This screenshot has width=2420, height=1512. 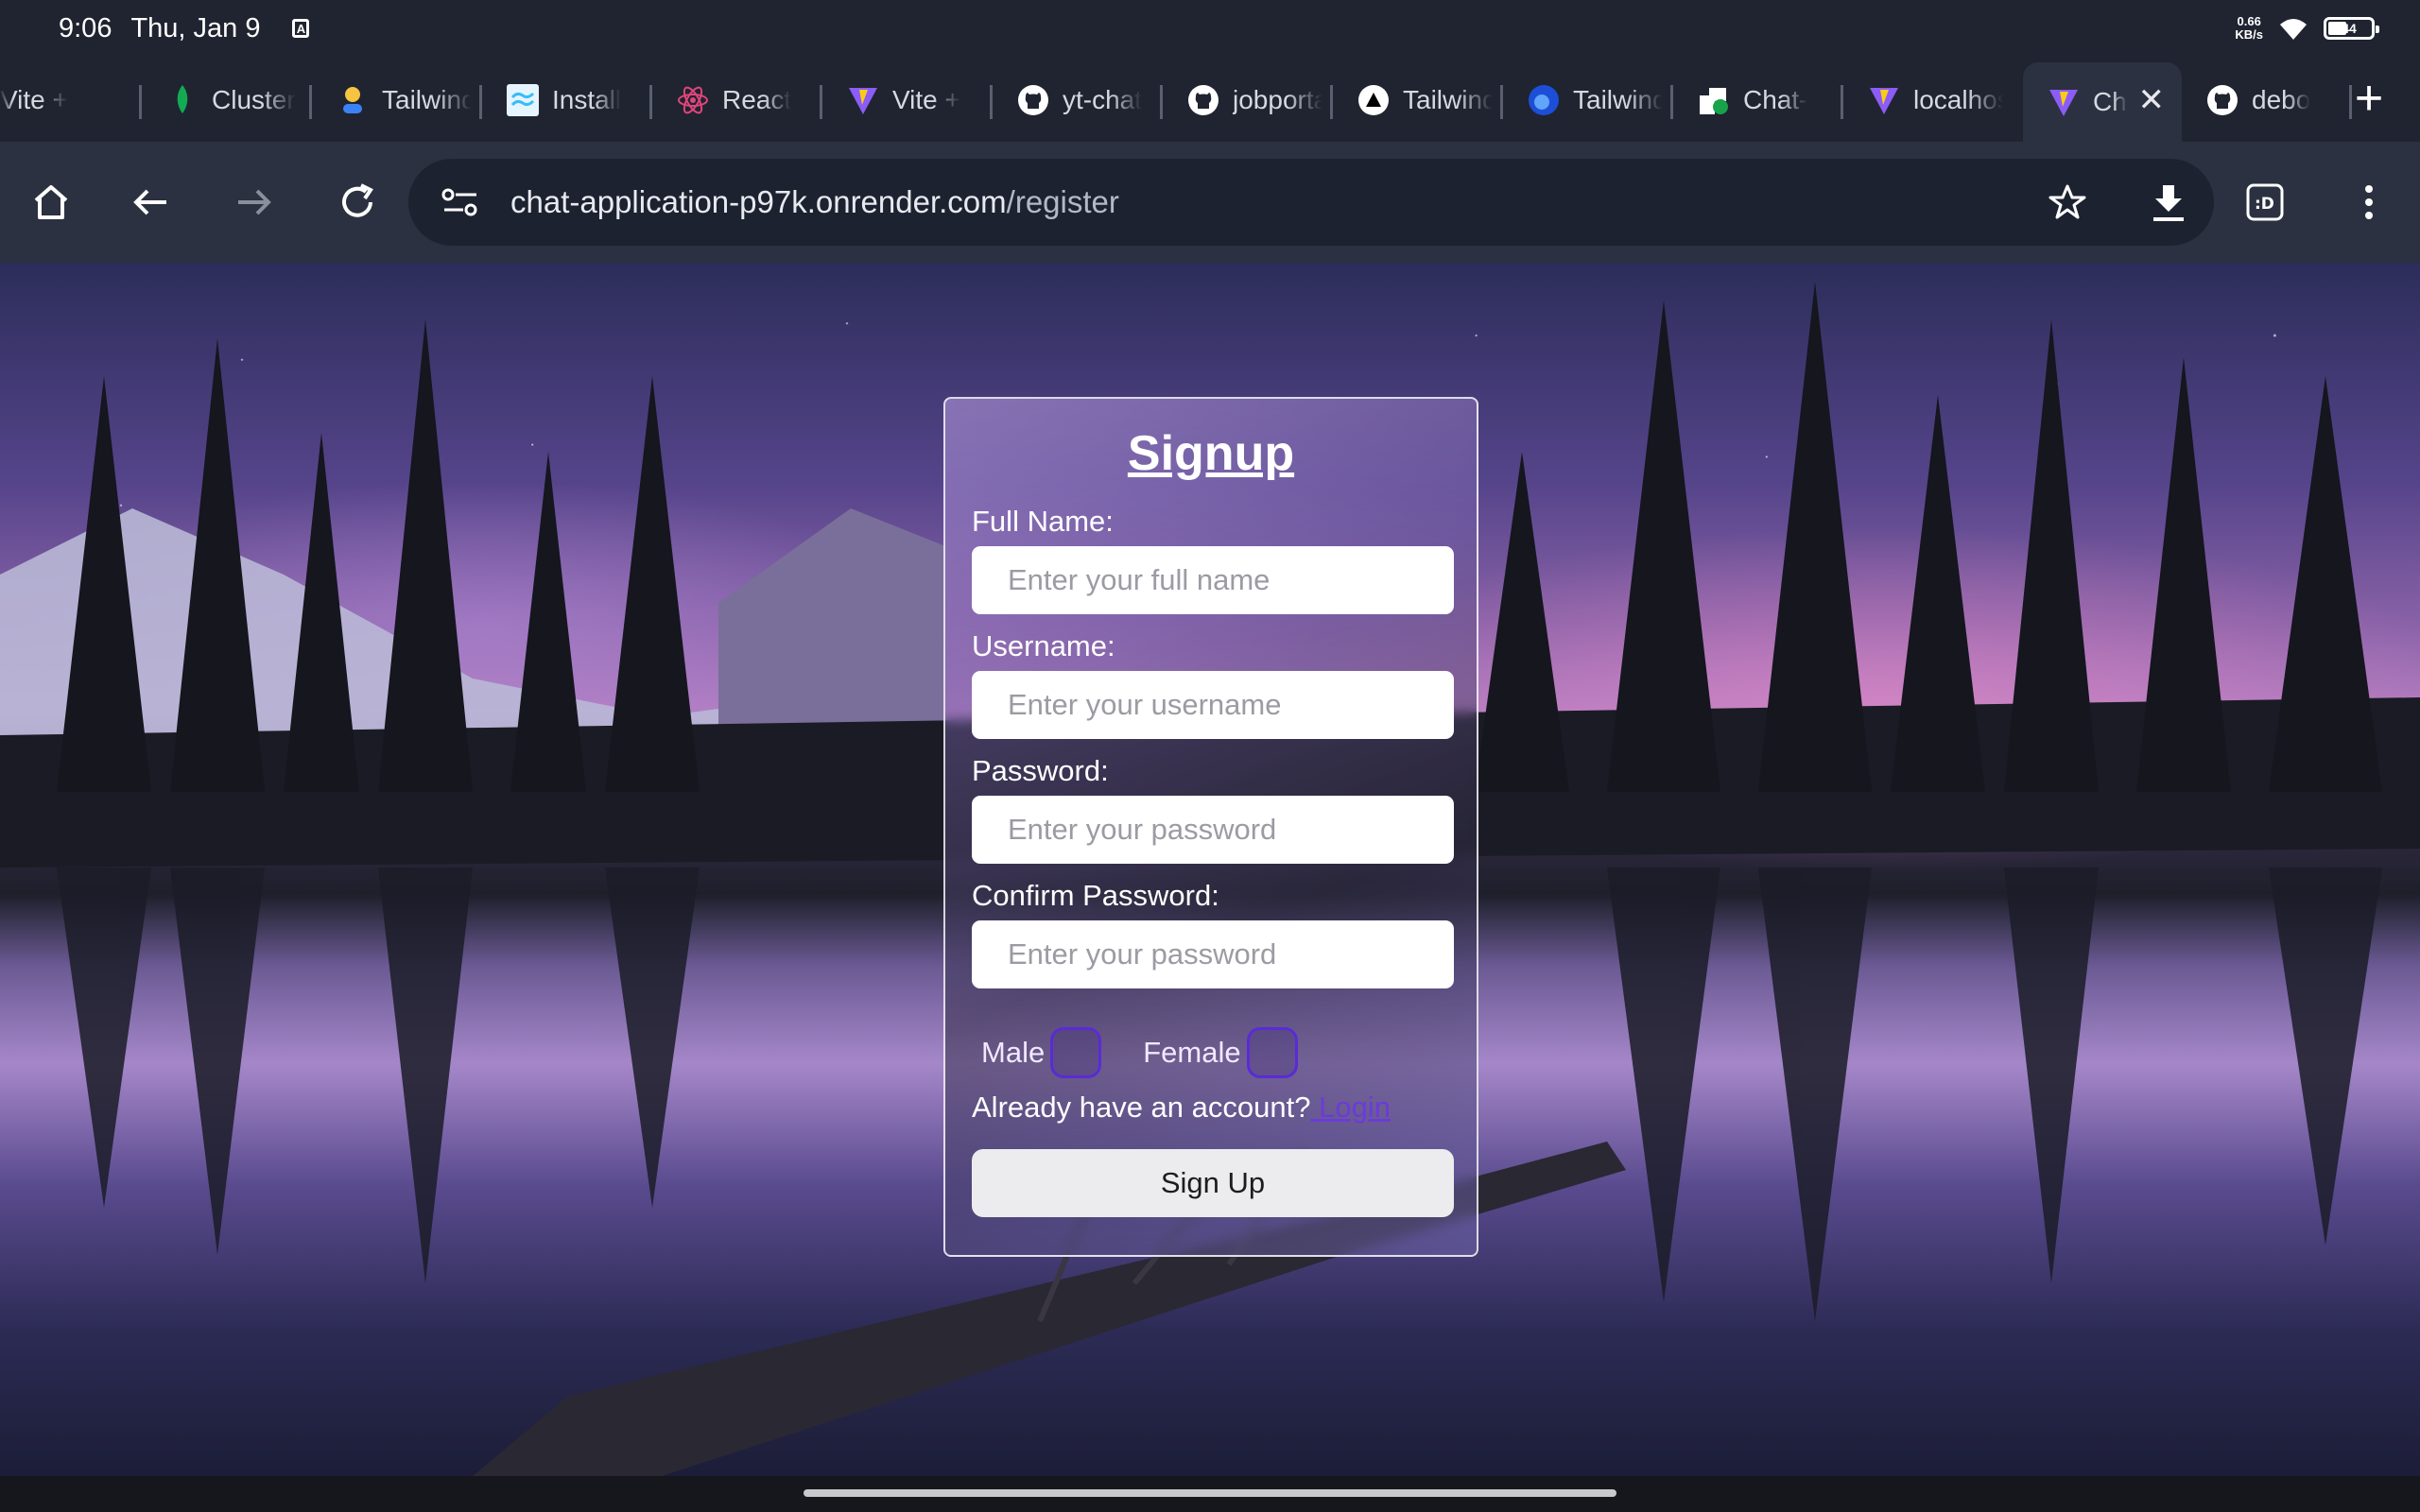 I want to click on tab-localhost: localhost, so click(x=1929, y=100).